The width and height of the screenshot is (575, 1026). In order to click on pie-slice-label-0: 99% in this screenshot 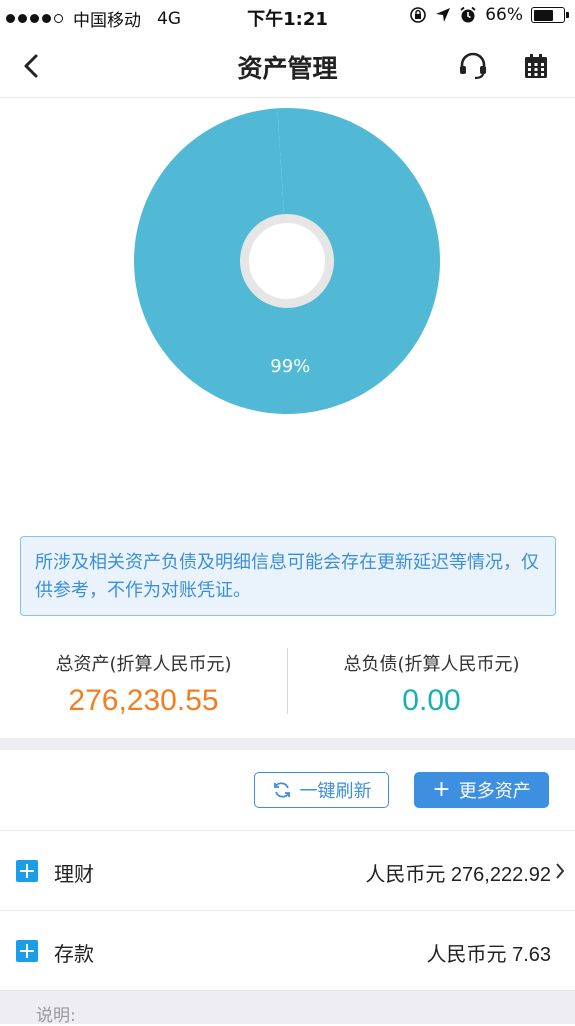, I will do `click(290, 366)`.